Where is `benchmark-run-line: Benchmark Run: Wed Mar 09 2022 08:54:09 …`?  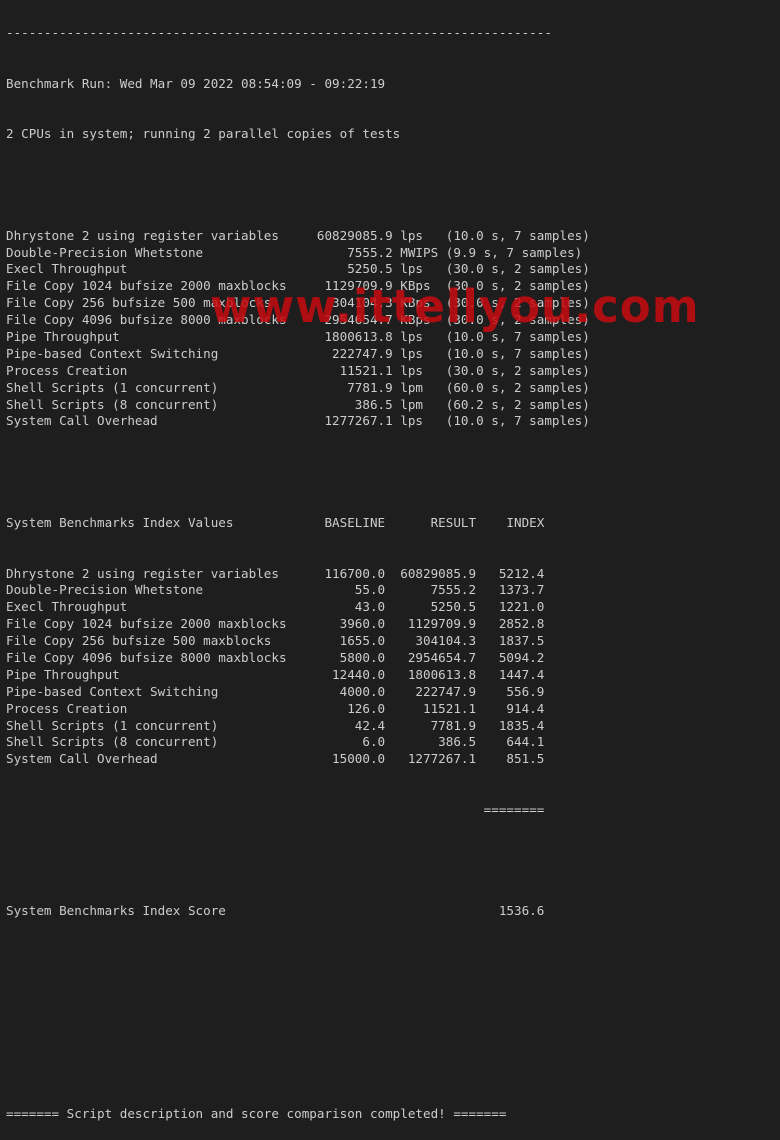 benchmark-run-line: Benchmark Run: Wed Mar 09 2022 08:54:09 … is located at coordinates (196, 83).